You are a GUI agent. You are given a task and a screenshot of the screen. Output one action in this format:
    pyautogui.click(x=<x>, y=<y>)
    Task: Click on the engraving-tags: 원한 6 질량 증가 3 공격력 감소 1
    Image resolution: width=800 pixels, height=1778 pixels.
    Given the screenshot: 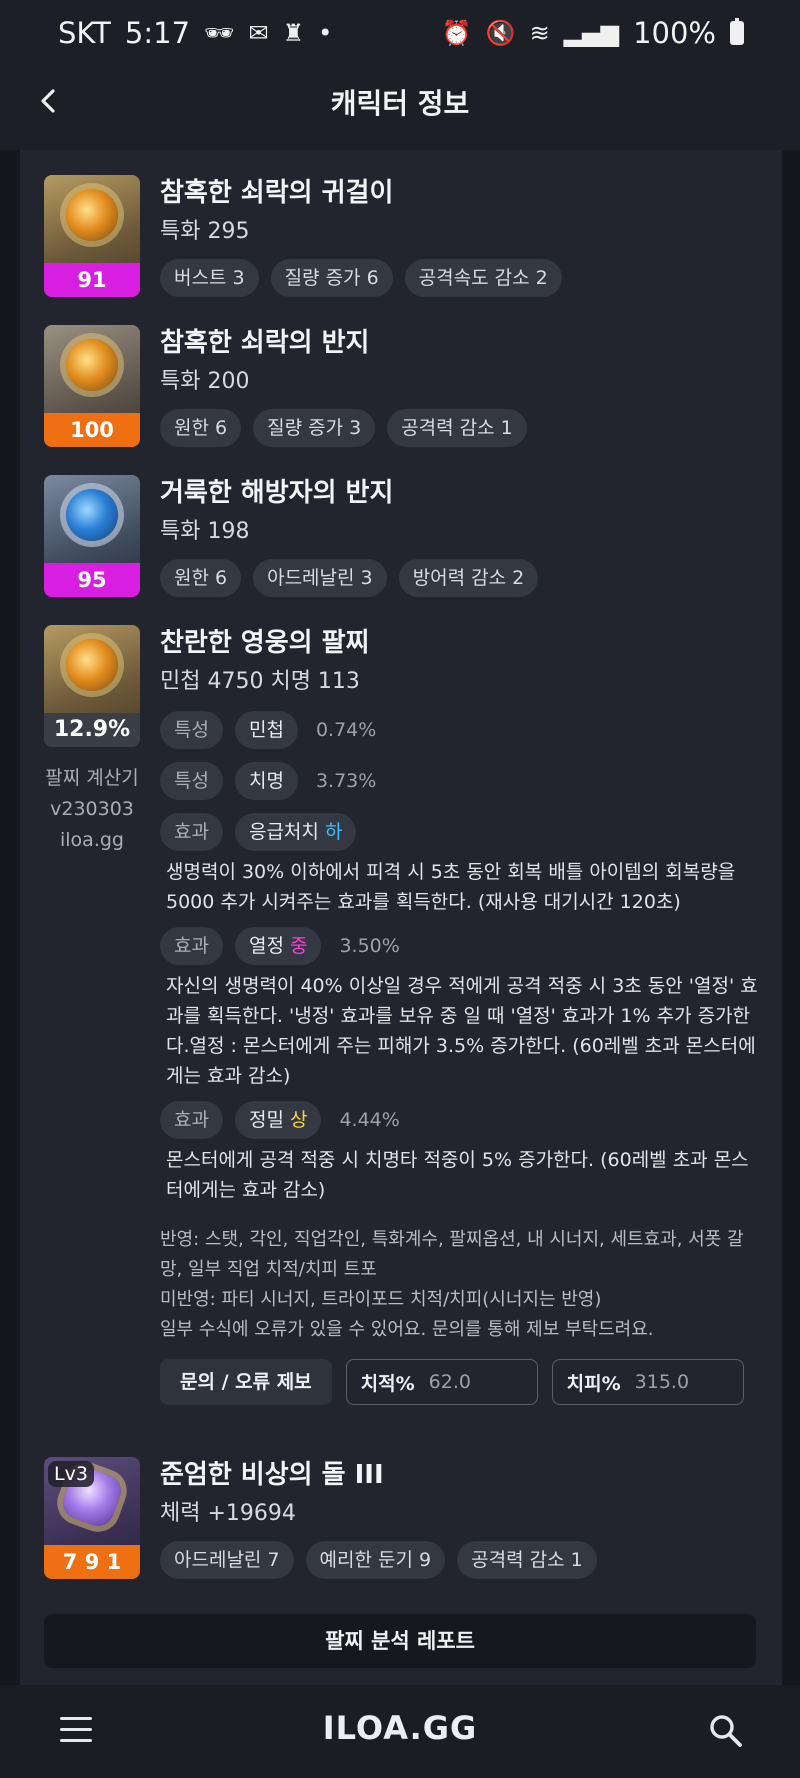 What is the action you would take?
    pyautogui.click(x=460, y=428)
    